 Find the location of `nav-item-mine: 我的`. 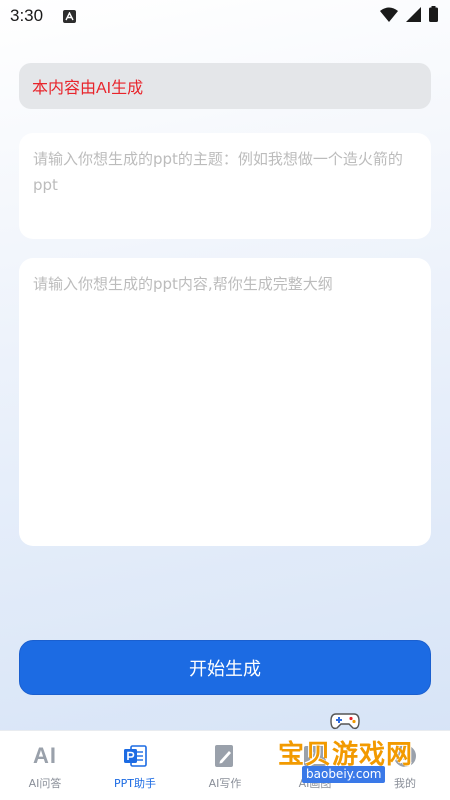

nav-item-mine: 我的 is located at coordinates (405, 765).